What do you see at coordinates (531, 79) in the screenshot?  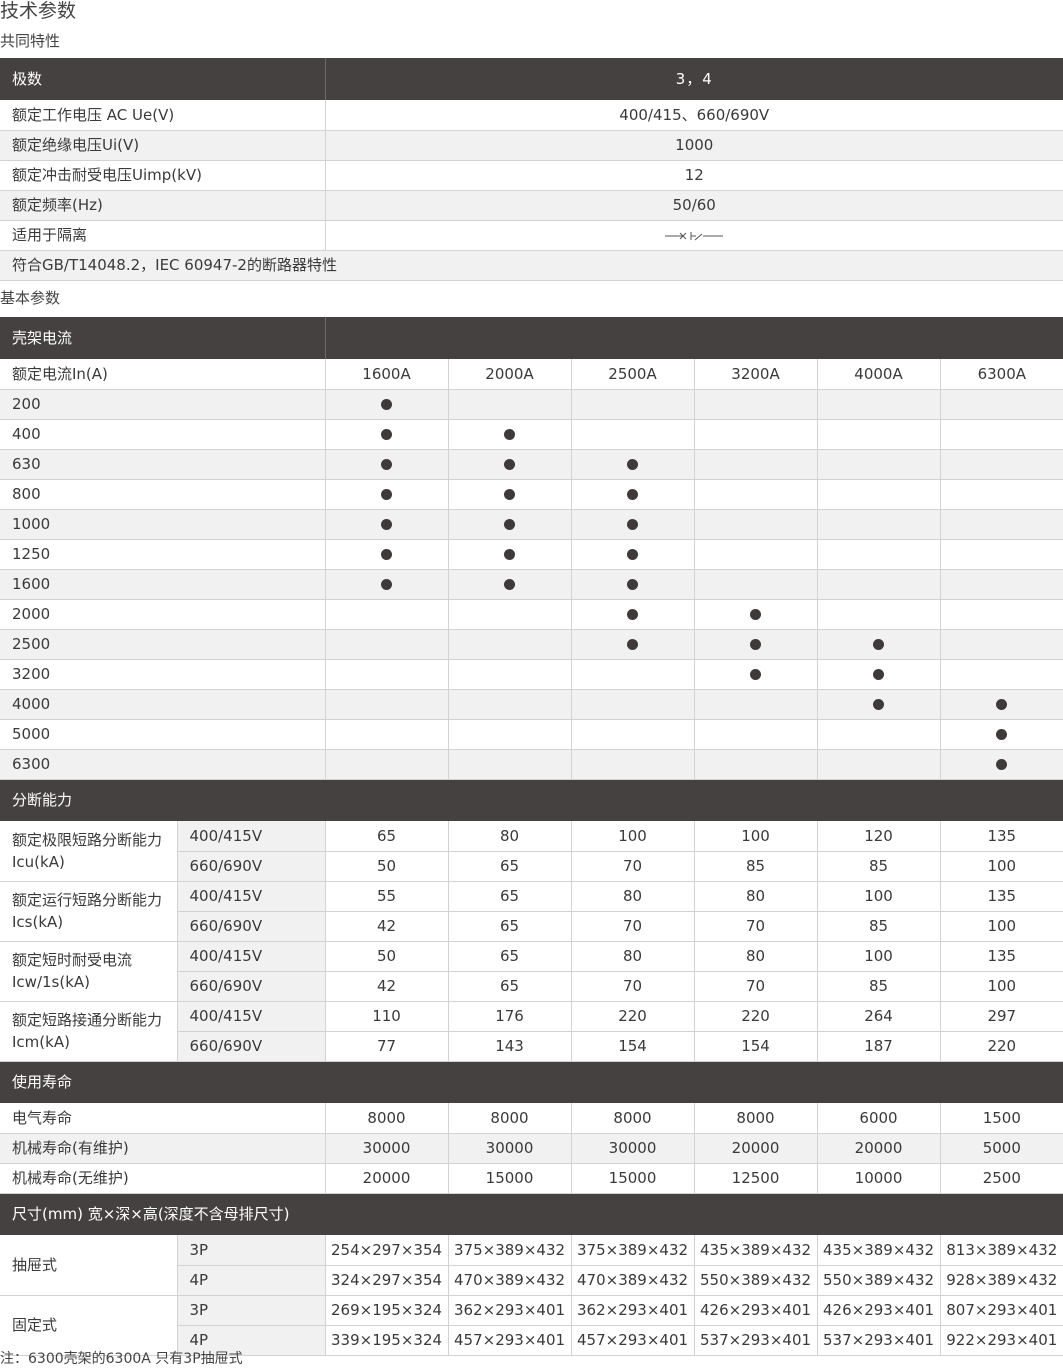 I see `table-header-row: 极数 3，4` at bounding box center [531, 79].